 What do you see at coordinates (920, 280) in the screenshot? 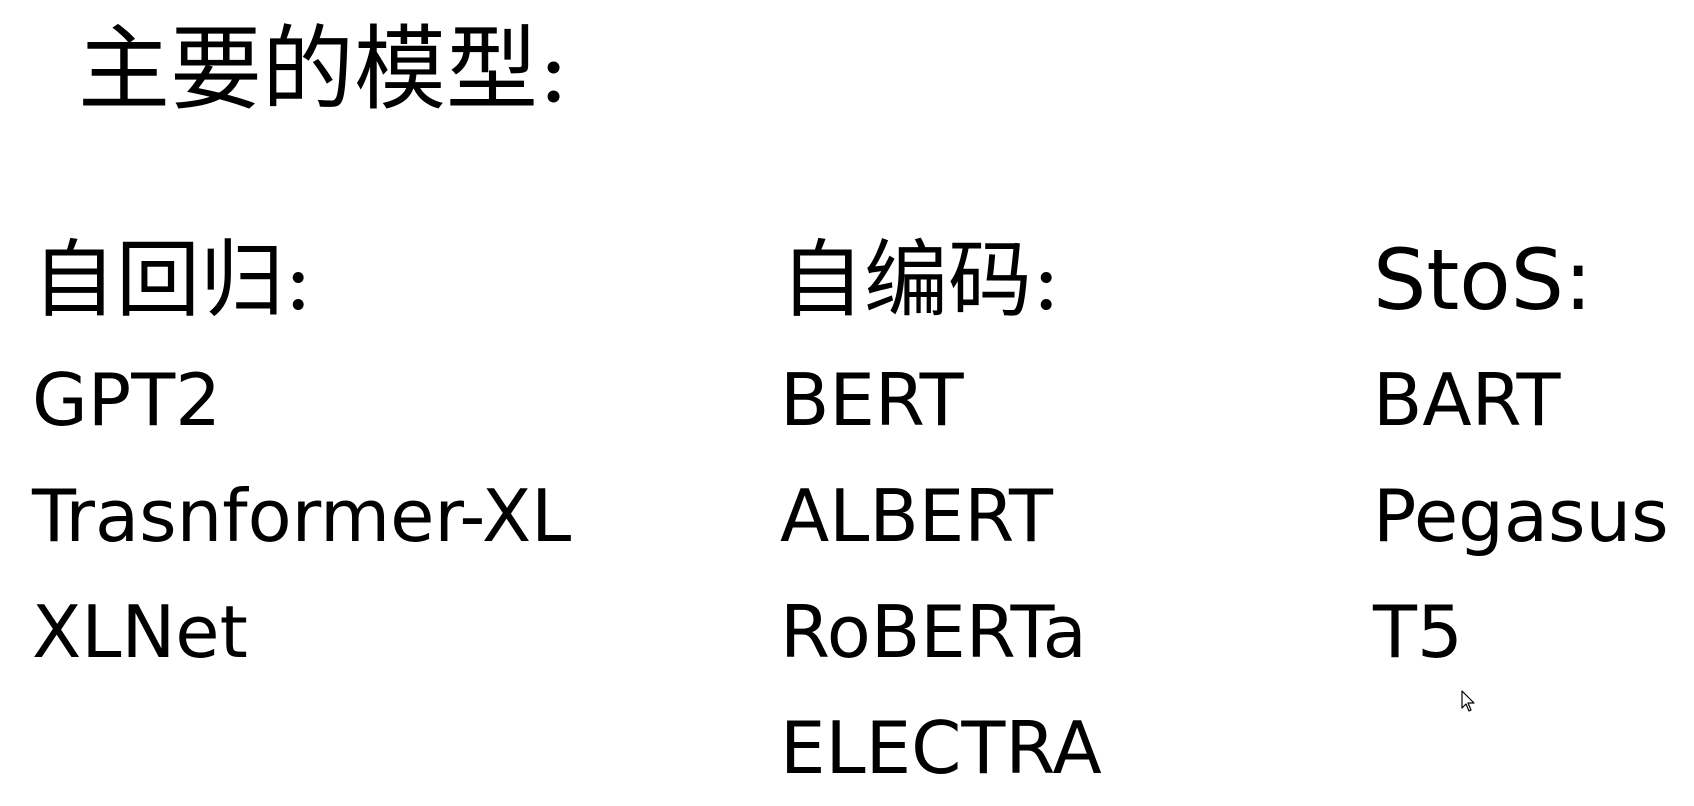
I see `column-heading-autoencoding: 自编码:` at bounding box center [920, 280].